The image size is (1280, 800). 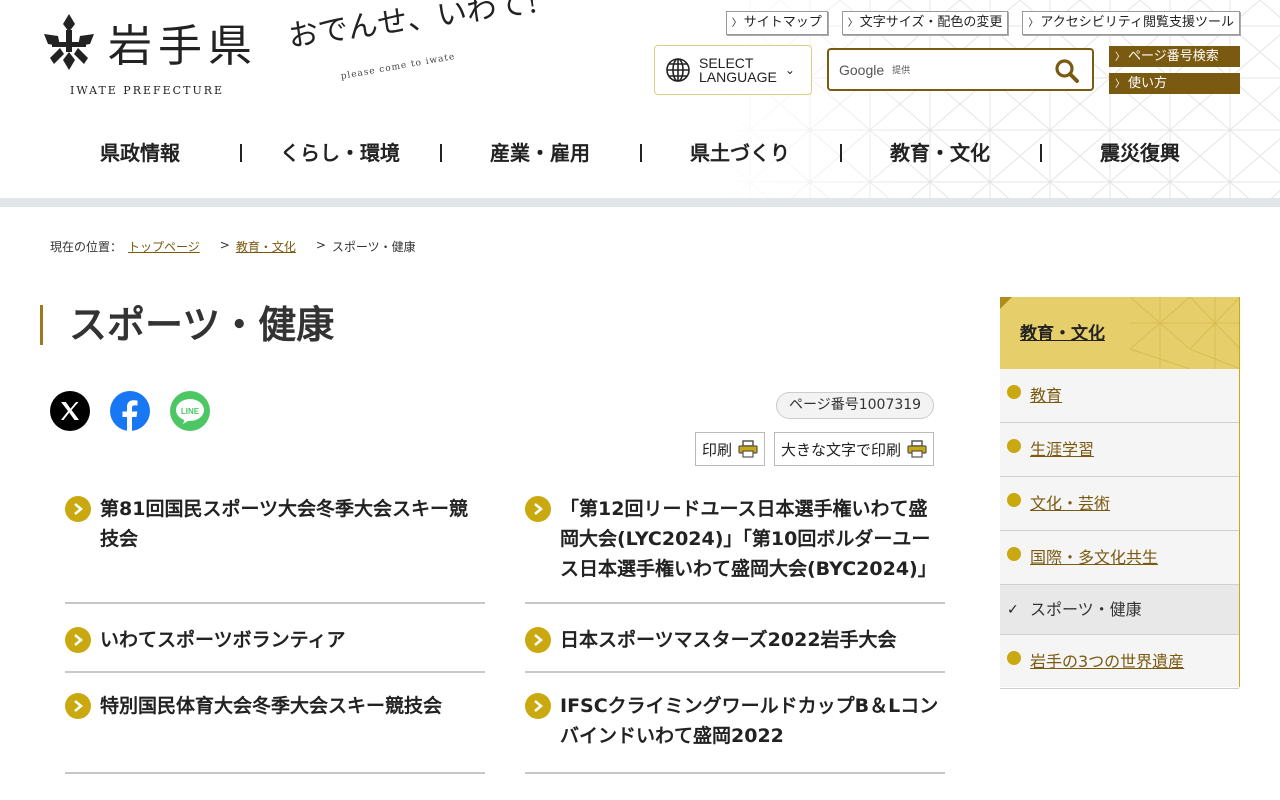 I want to click on list-item-link: 第81回国民スポーツ大会冬季大会スキー競技会, so click(x=284, y=524).